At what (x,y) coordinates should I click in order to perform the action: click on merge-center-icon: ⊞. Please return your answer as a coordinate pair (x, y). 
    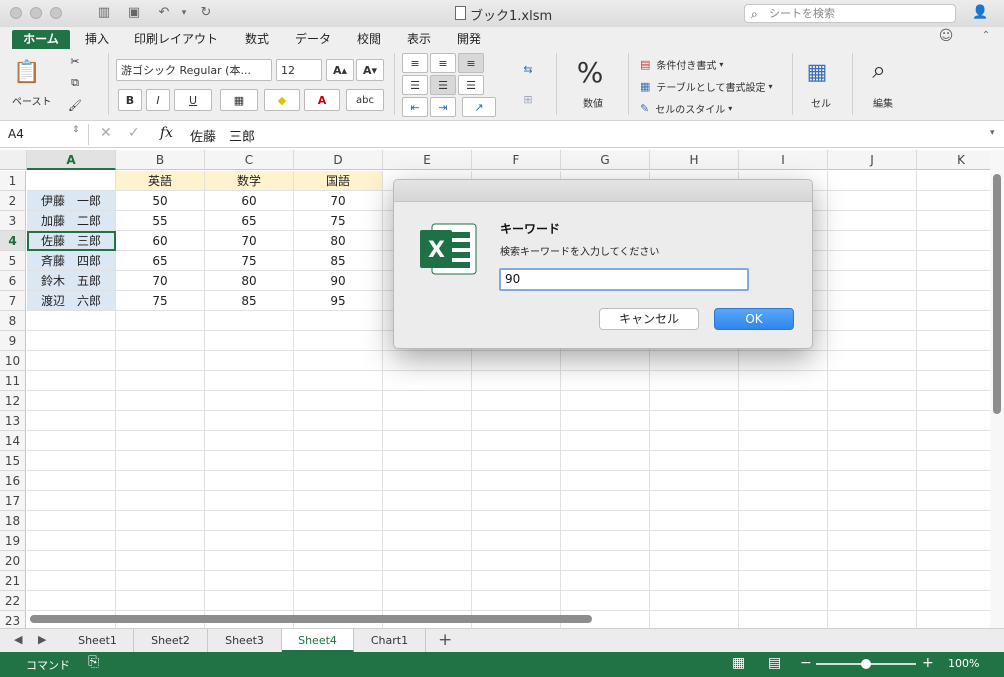
    Looking at the image, I should click on (528, 99).